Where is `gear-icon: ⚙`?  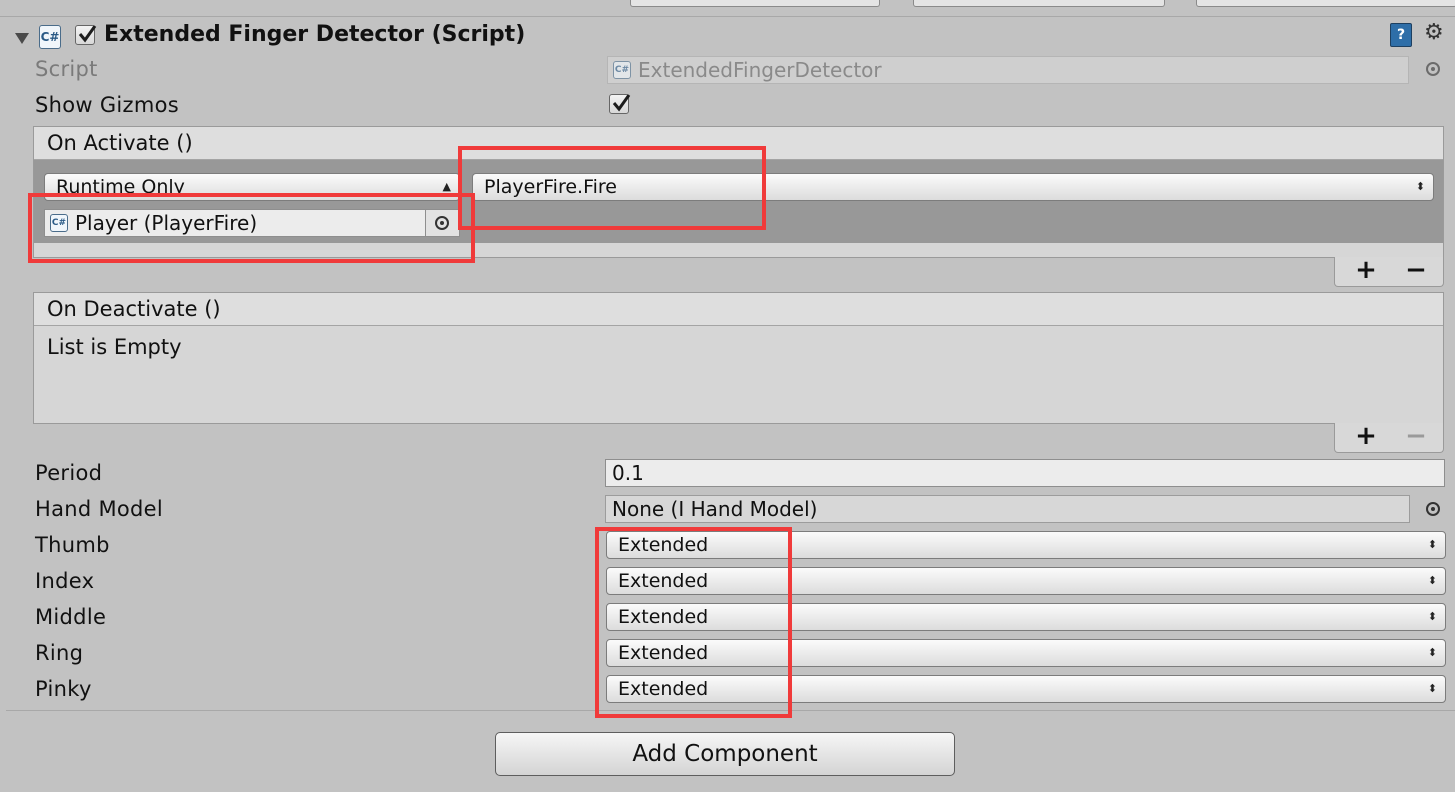 gear-icon: ⚙ is located at coordinates (1434, 32).